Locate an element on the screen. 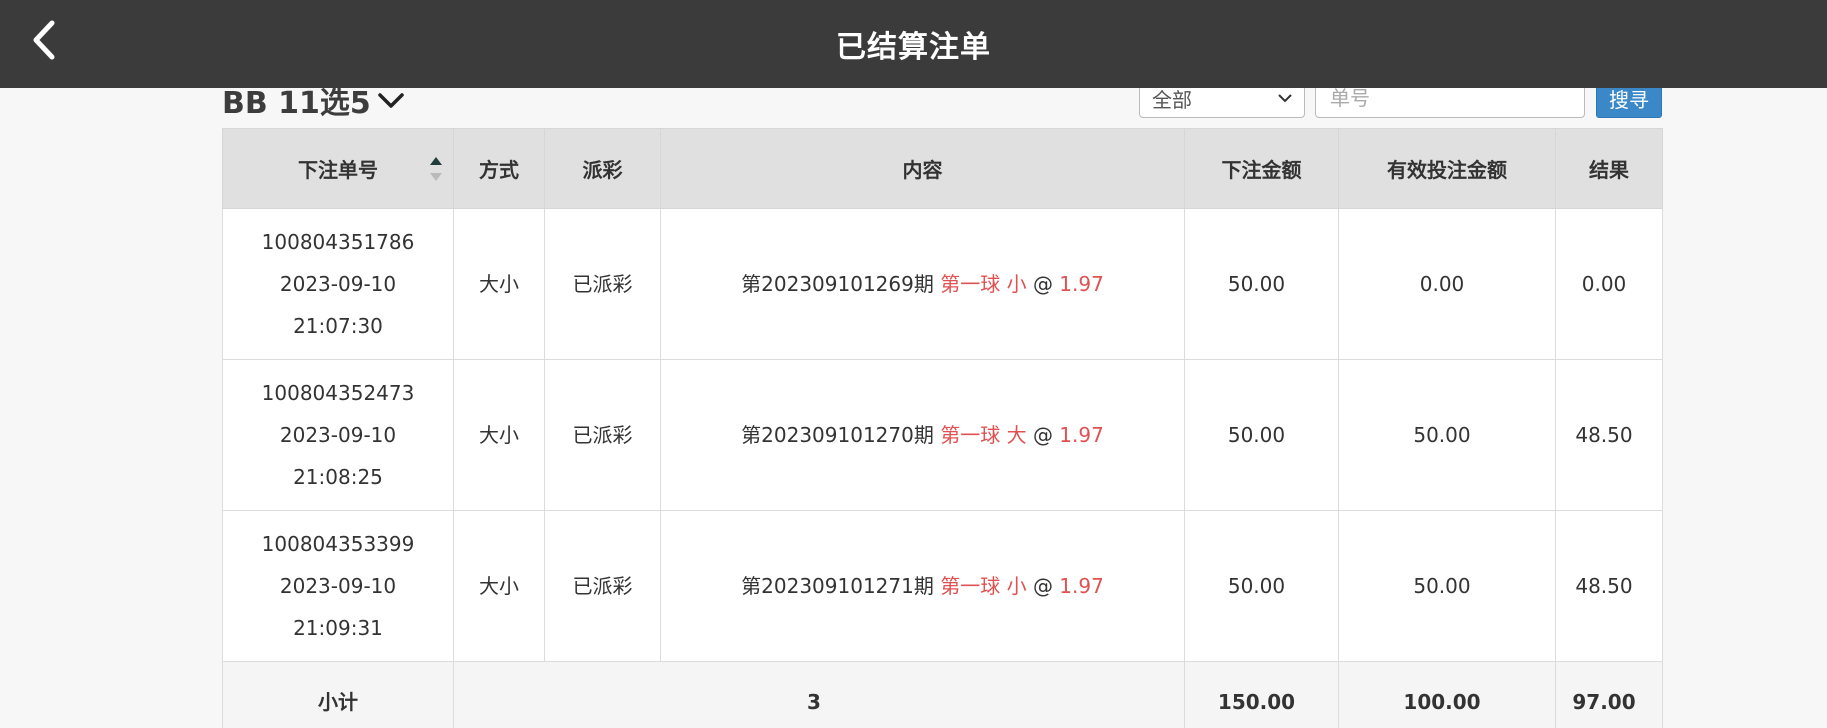  bet-period: 第202309101270期 is located at coordinates (837, 435).